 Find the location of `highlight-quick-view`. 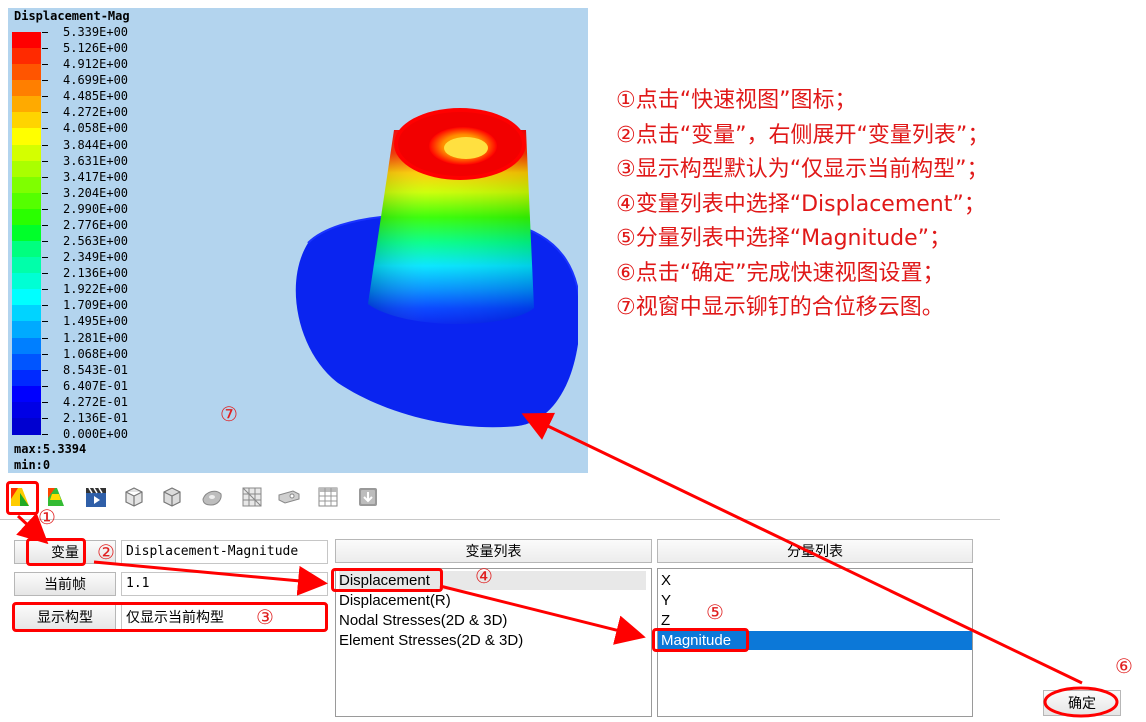

highlight-quick-view is located at coordinates (22, 498).